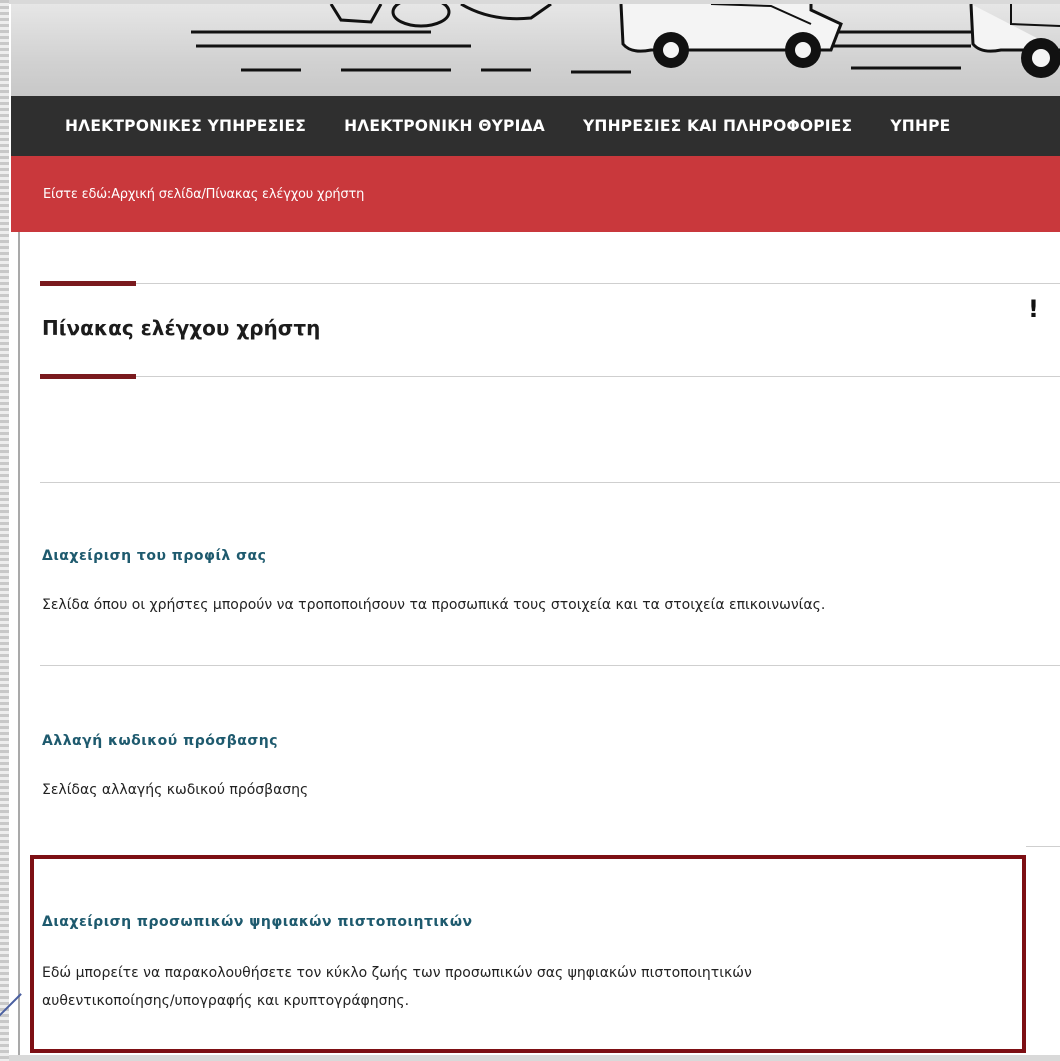  What do you see at coordinates (717, 126) in the screenshot?
I see `nav-item-services-info: ΥΠΗΡΕΣΙΕΣ ΚΑΙ ΠΛΗΡΟΦΟΡΙΕΣ` at bounding box center [717, 126].